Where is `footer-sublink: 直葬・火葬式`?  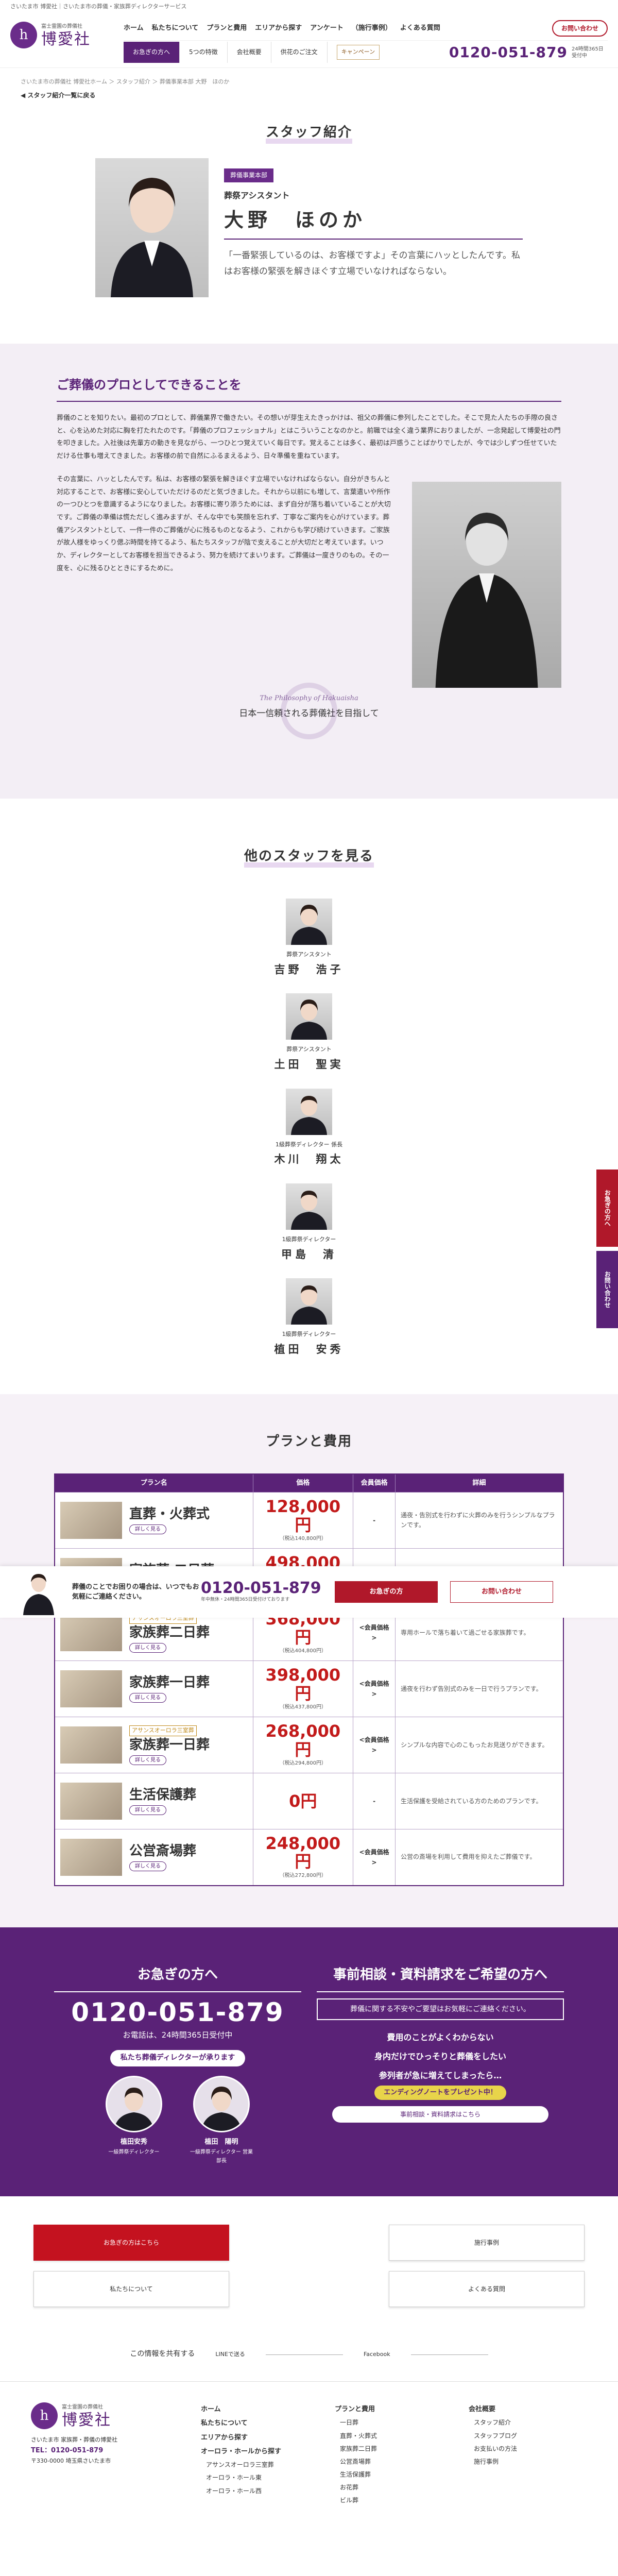 footer-sublink: 直葬・火葬式 is located at coordinates (394, 2436).